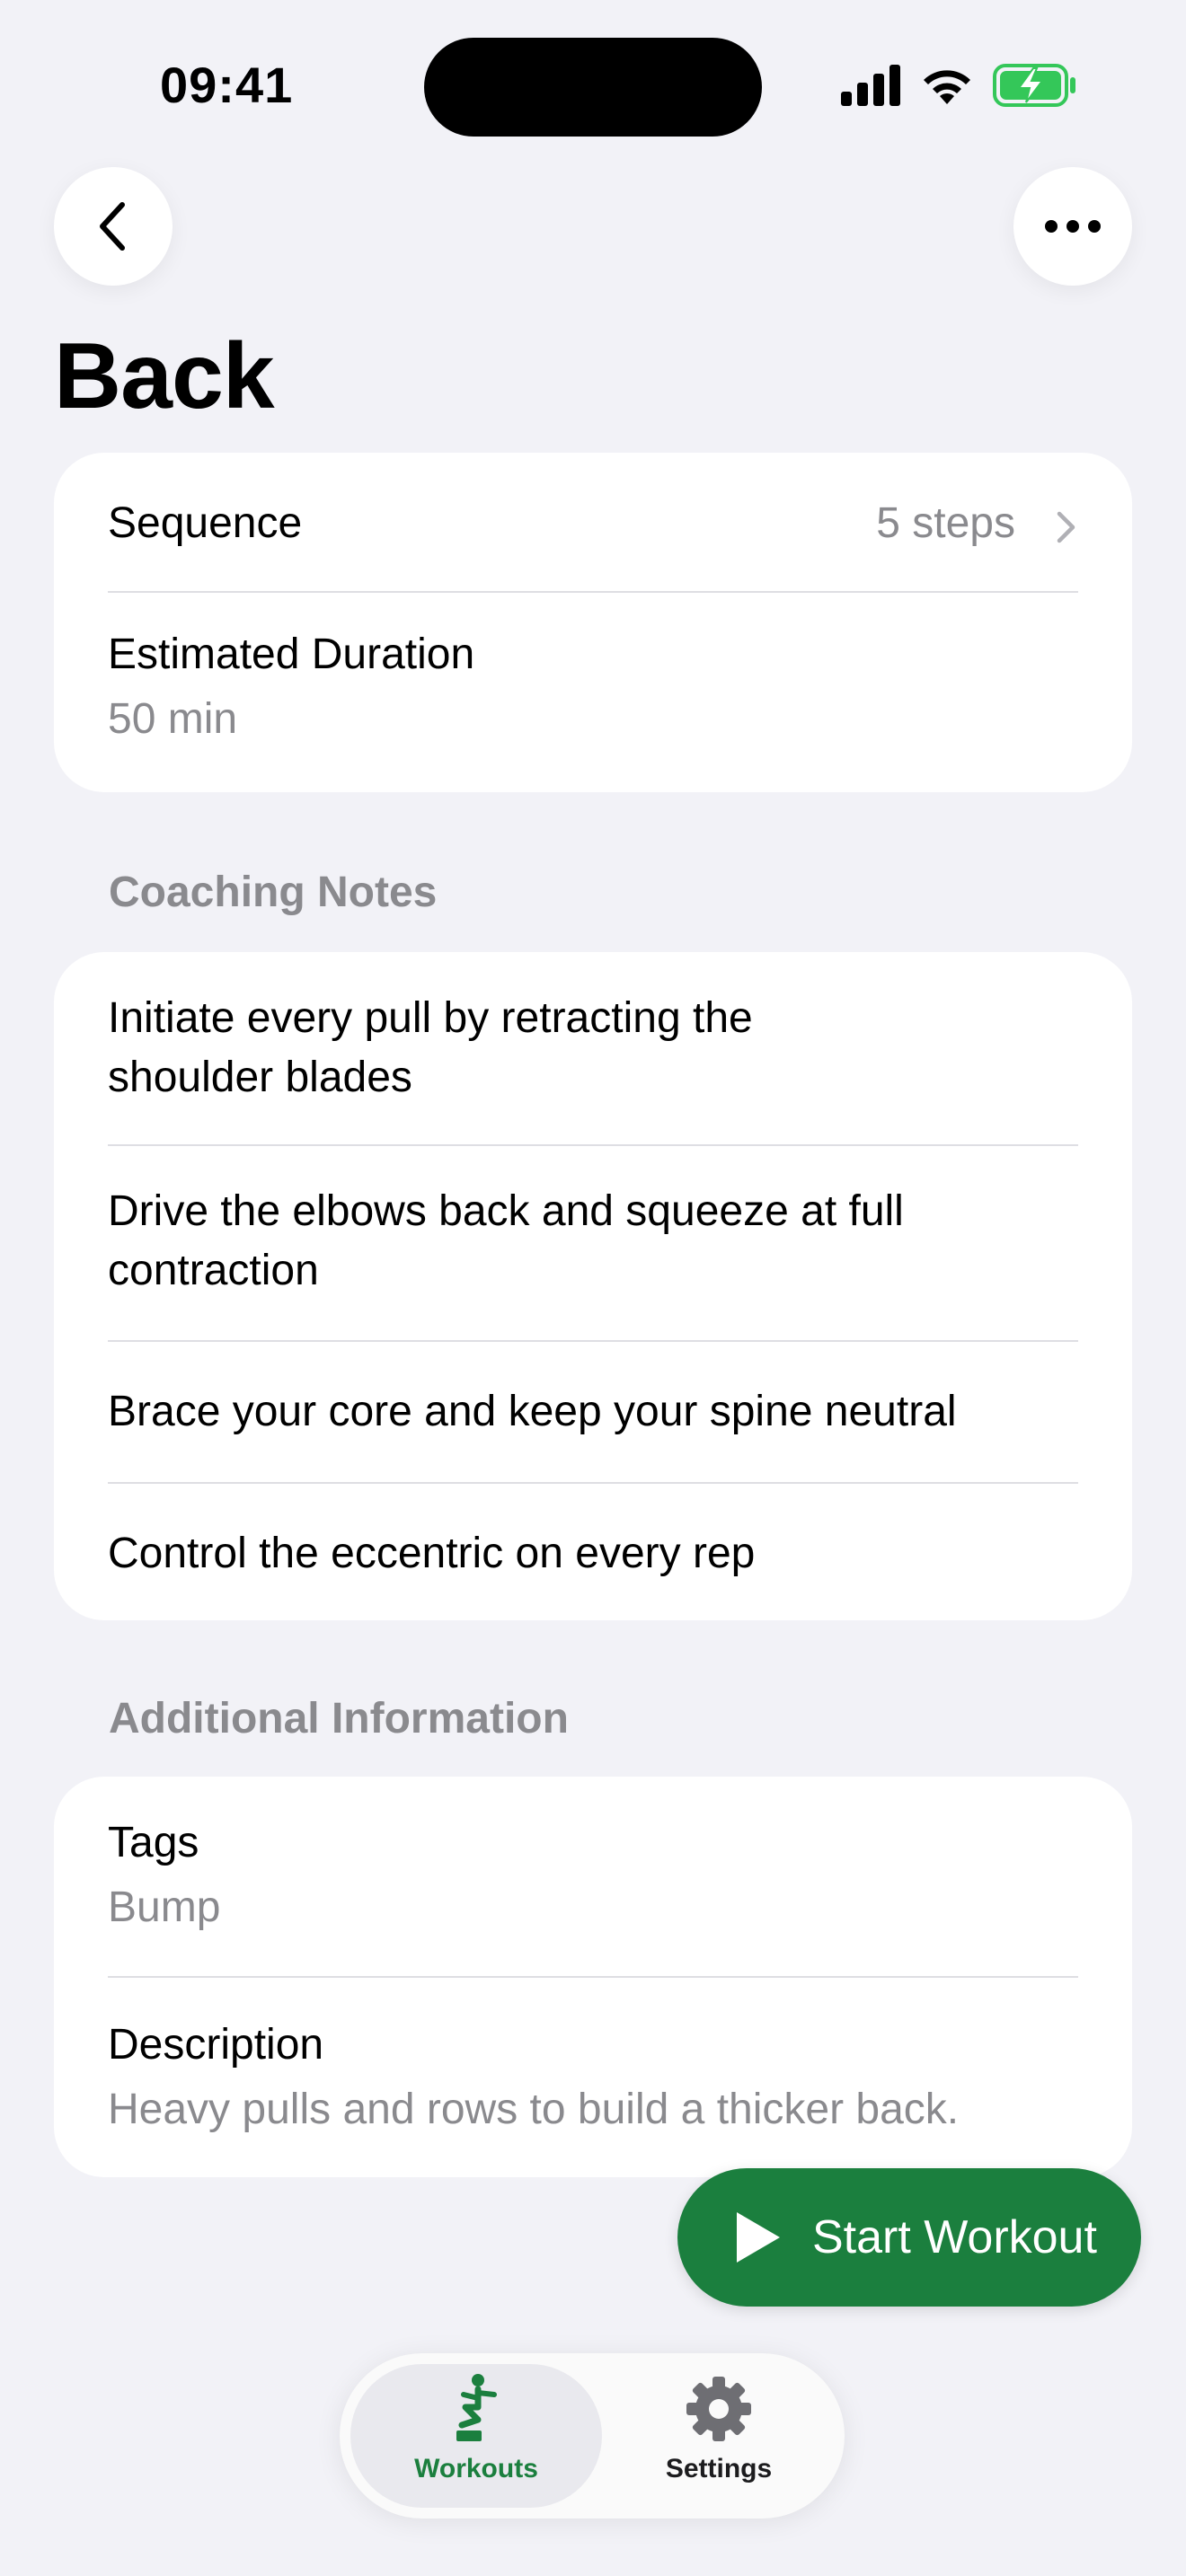 The width and height of the screenshot is (1186, 2576). I want to click on duration-value: 50 min, so click(173, 719).